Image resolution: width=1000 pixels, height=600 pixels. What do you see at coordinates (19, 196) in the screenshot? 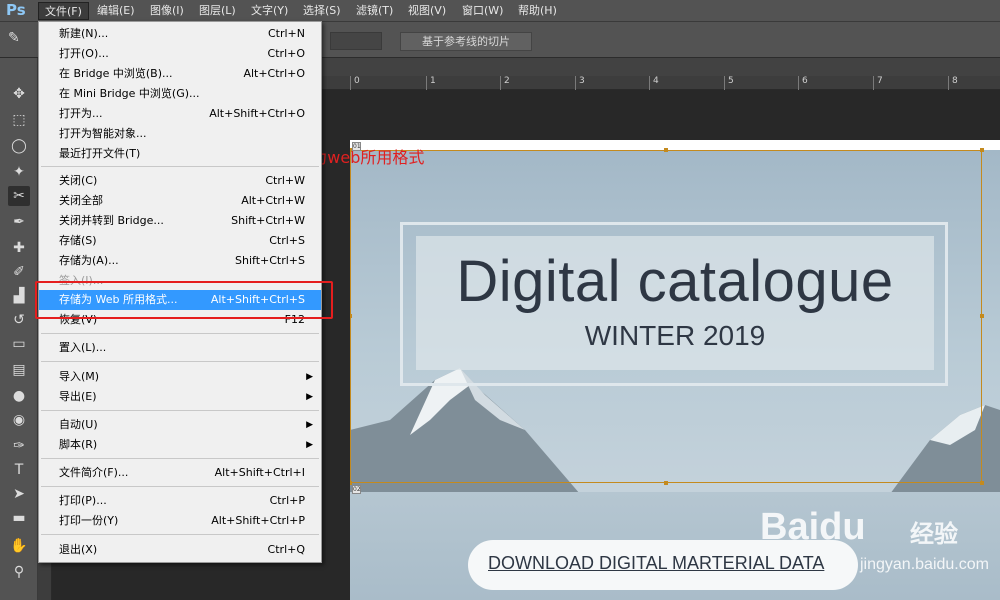
I see `slice-tool-icon: ✂` at bounding box center [19, 196].